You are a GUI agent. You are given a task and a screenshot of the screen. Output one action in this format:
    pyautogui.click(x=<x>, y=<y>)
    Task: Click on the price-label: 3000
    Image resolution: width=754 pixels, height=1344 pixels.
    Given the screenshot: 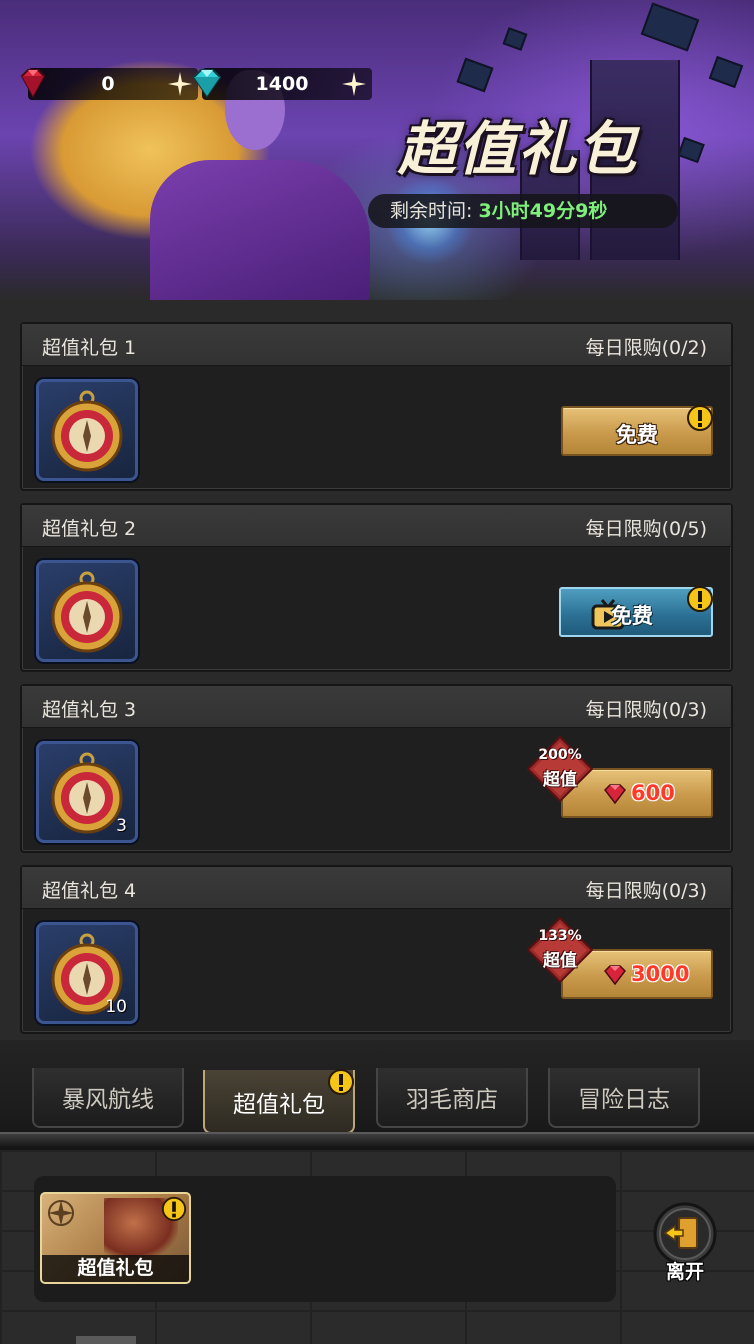 What is the action you would take?
    pyautogui.click(x=660, y=974)
    